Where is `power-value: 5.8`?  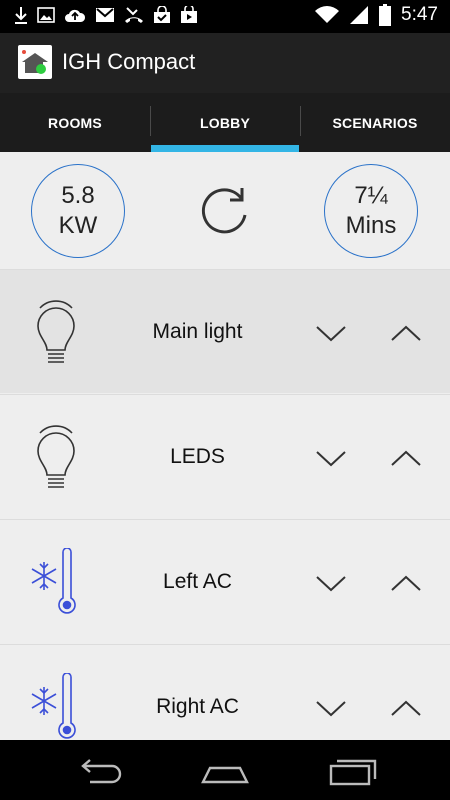 power-value: 5.8 is located at coordinates (78, 195).